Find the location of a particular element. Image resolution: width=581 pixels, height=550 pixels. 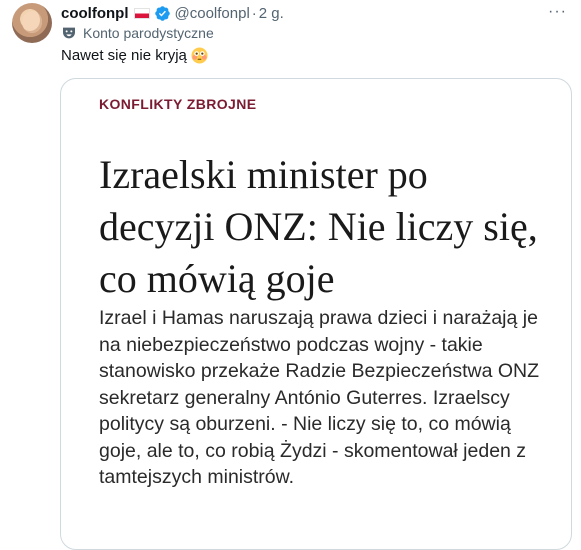

avatar is located at coordinates (32, 23).